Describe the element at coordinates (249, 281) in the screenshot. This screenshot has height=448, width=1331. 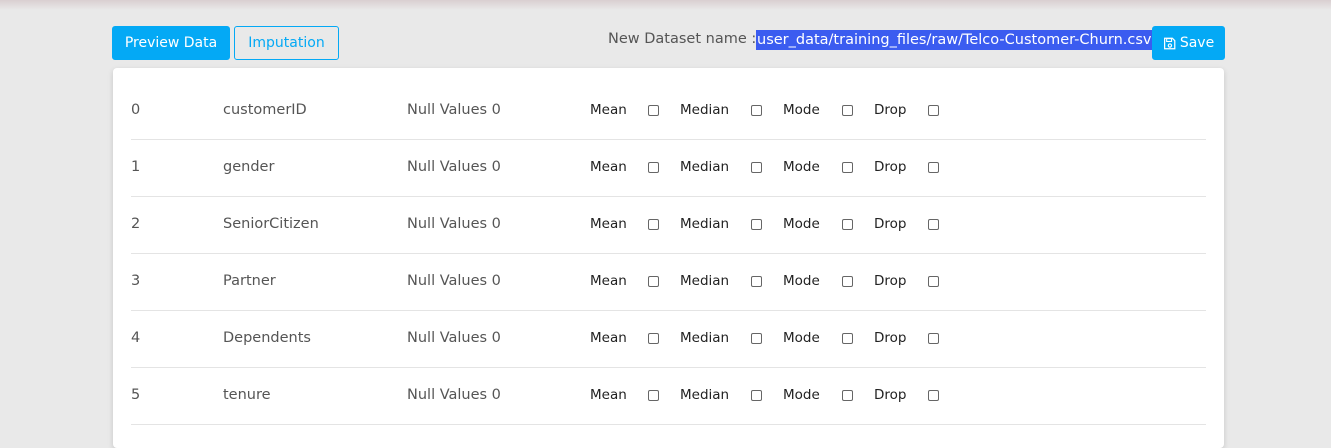
I see `column-name: Partner` at that location.